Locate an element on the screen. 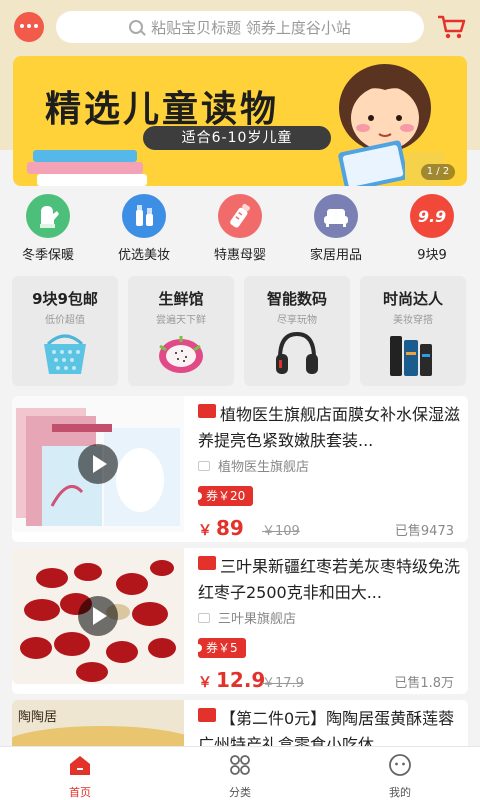 The height and width of the screenshot is (800, 480). cosmetics-icon is located at coordinates (144, 216).